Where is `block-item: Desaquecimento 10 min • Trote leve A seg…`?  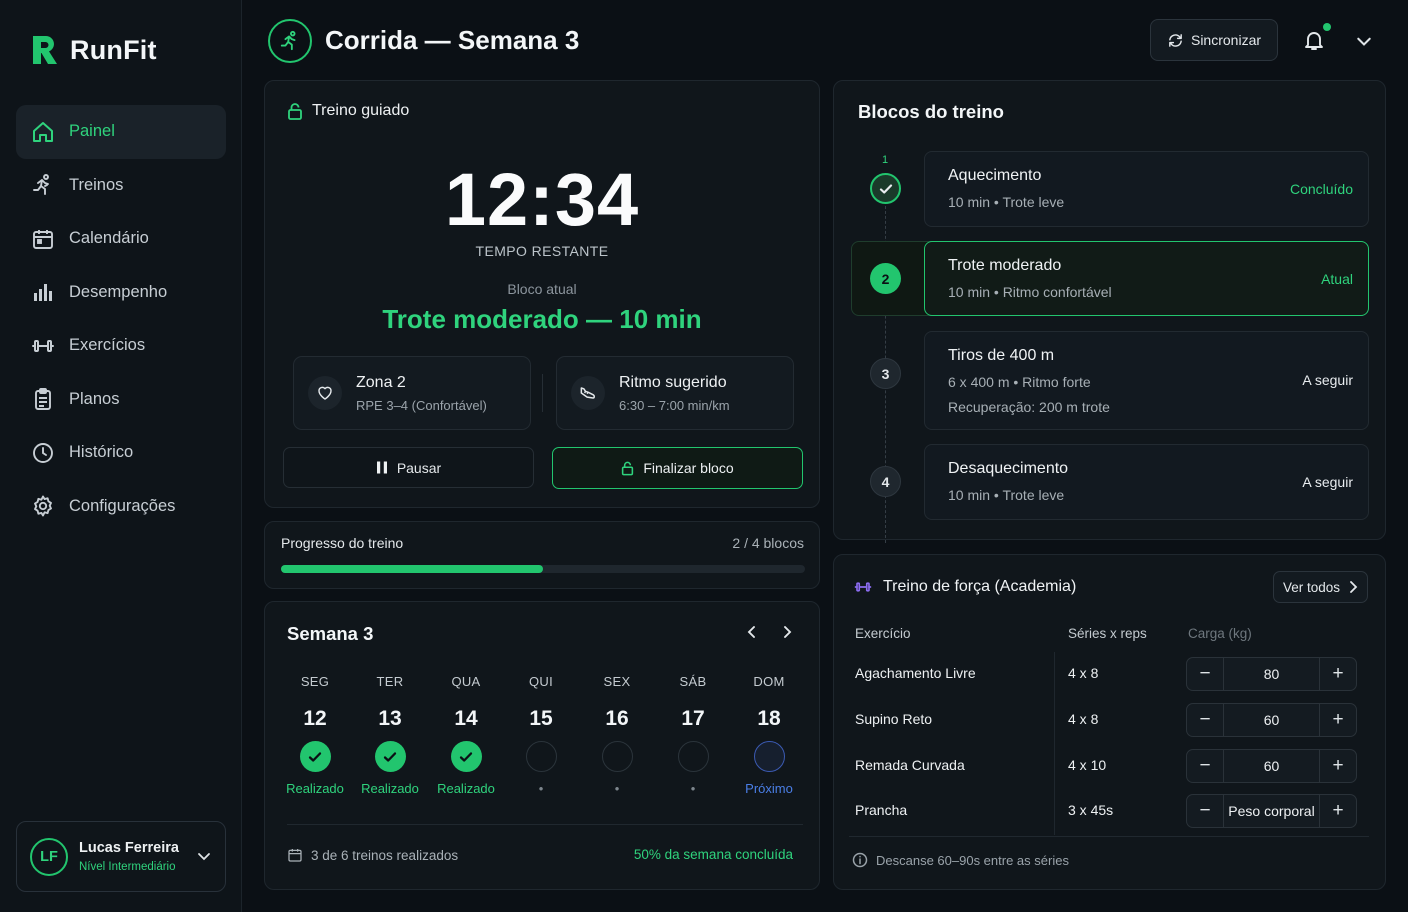
block-item: Desaquecimento 10 min • Trote leve A seg… is located at coordinates (1146, 482).